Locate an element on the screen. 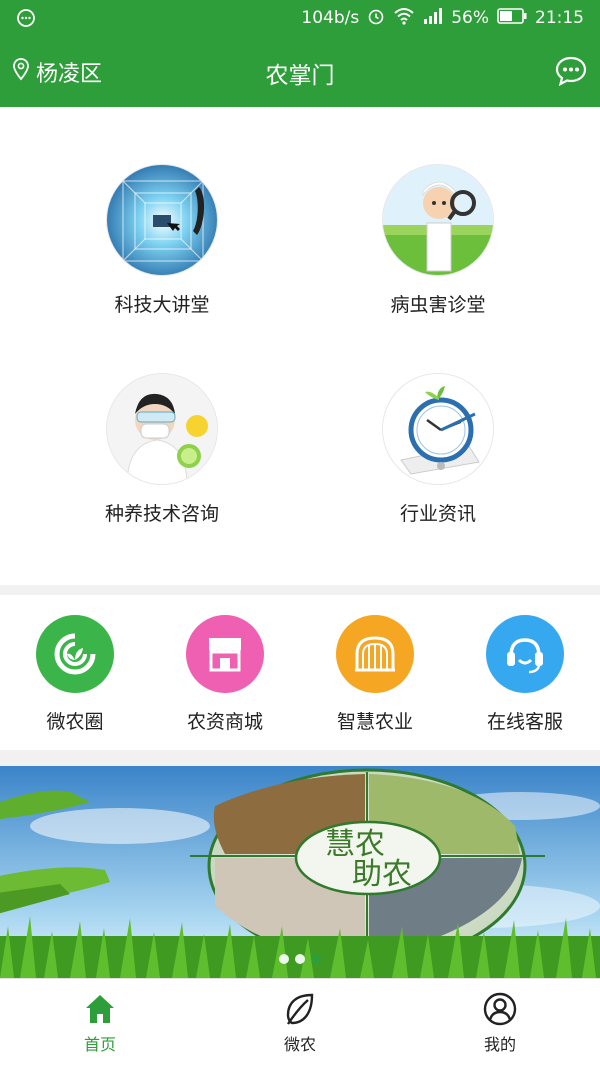  home-icon is located at coordinates (100, 1009).